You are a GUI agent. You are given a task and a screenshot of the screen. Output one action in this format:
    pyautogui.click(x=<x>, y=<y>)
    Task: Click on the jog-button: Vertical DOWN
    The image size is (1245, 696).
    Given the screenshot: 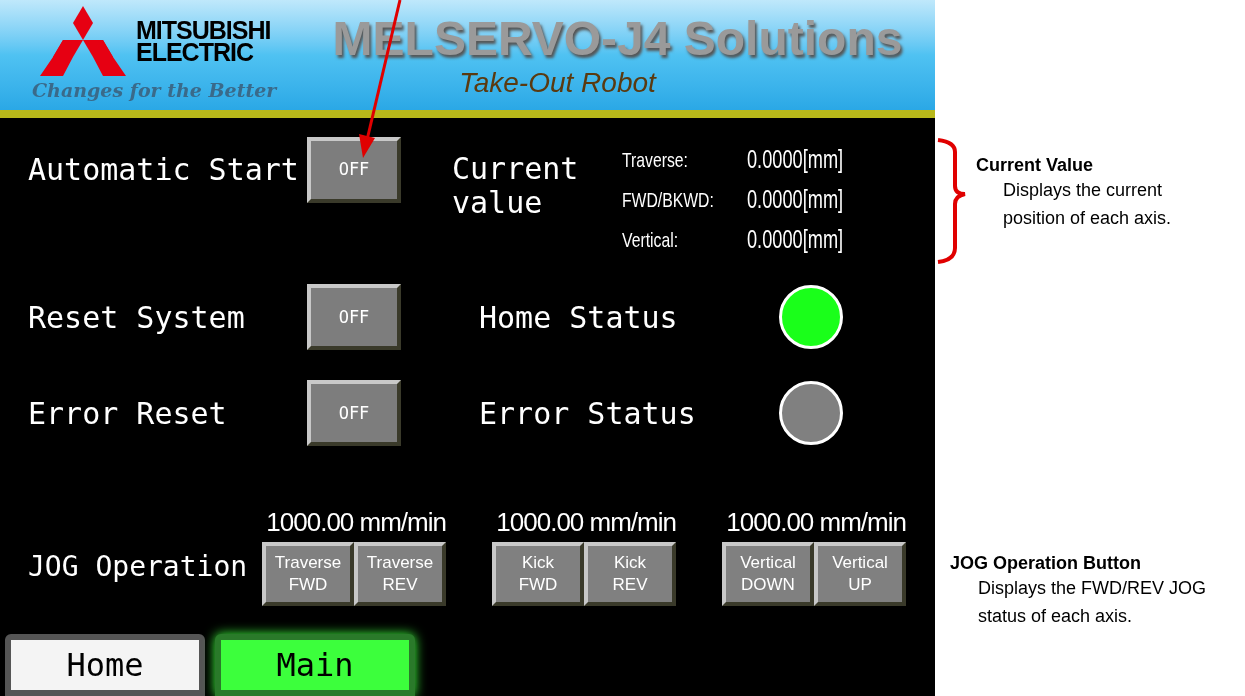 What is the action you would take?
    pyautogui.click(x=768, y=574)
    